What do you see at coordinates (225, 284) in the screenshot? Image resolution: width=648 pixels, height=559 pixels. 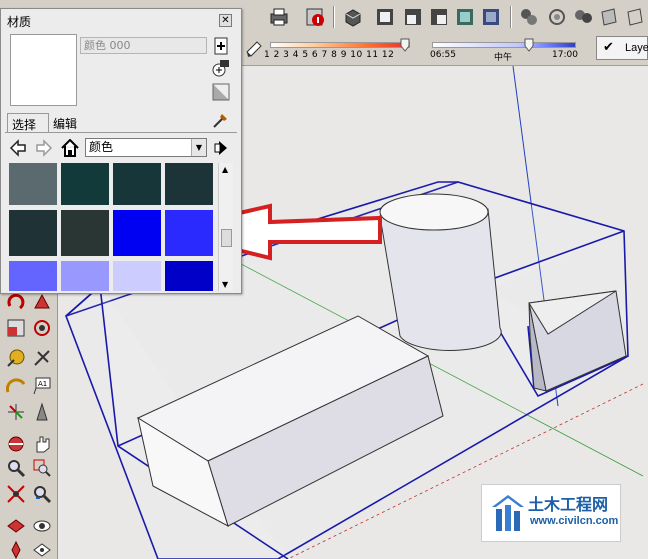 I see `scroll-down-icon: ▼` at bounding box center [225, 284].